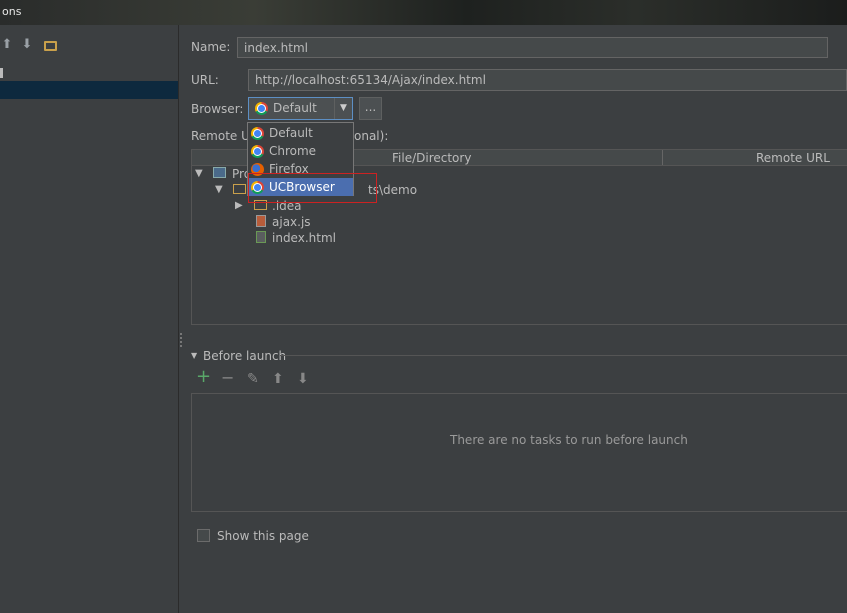 Image resolution: width=847 pixels, height=613 pixels. I want to click on arrow-down-icon: ⬇, so click(27, 45).